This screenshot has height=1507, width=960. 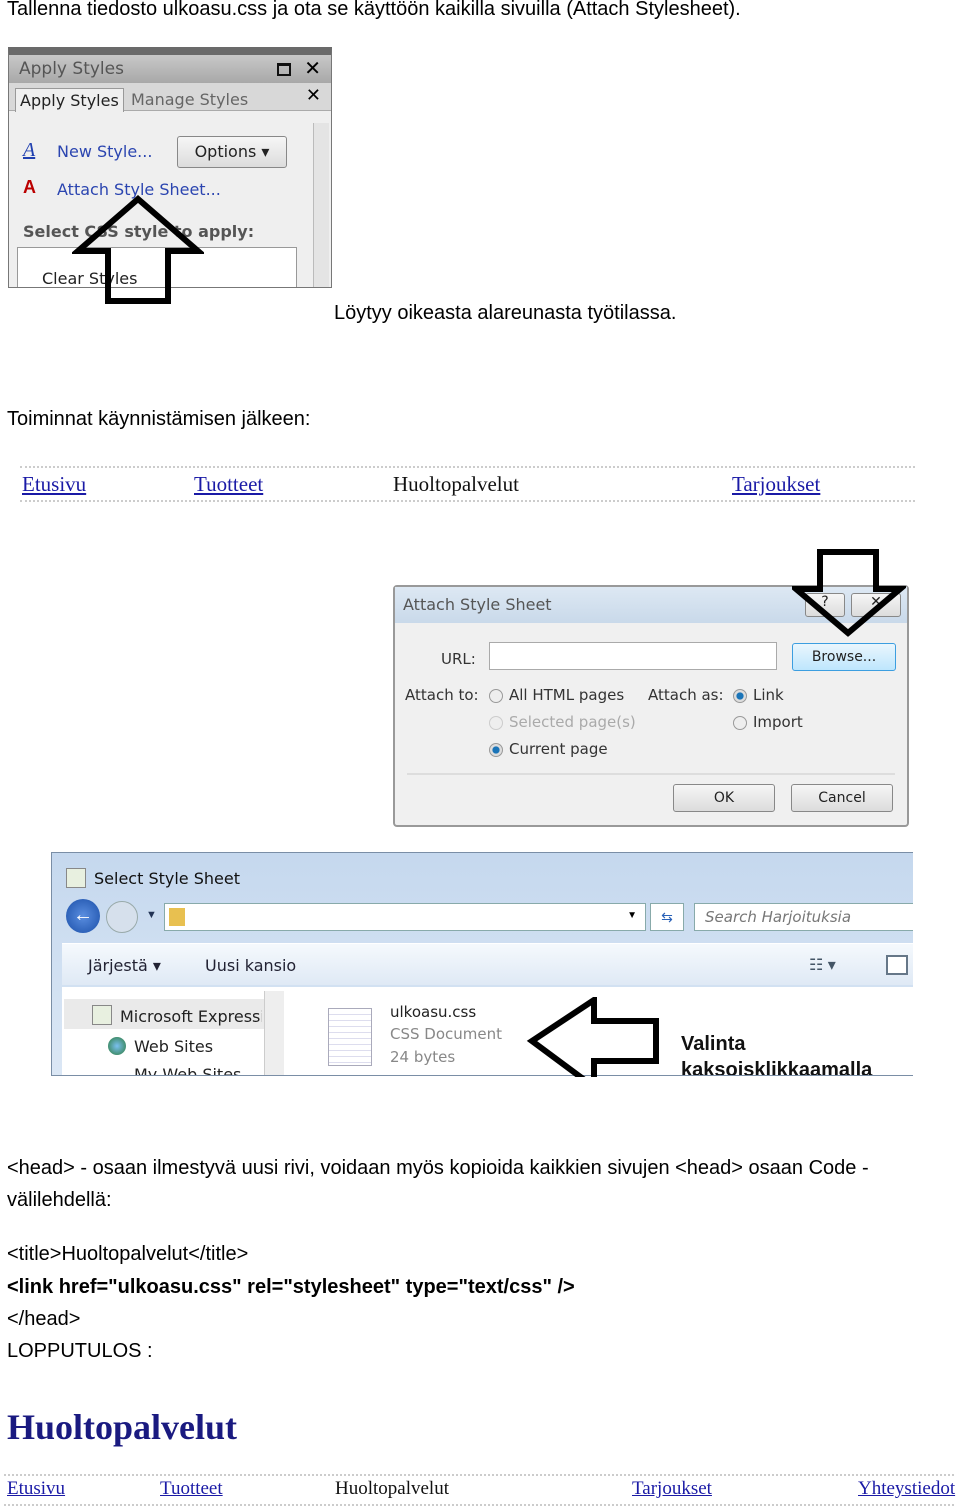 What do you see at coordinates (897, 965) in the screenshot?
I see `preview-pane-icon` at bounding box center [897, 965].